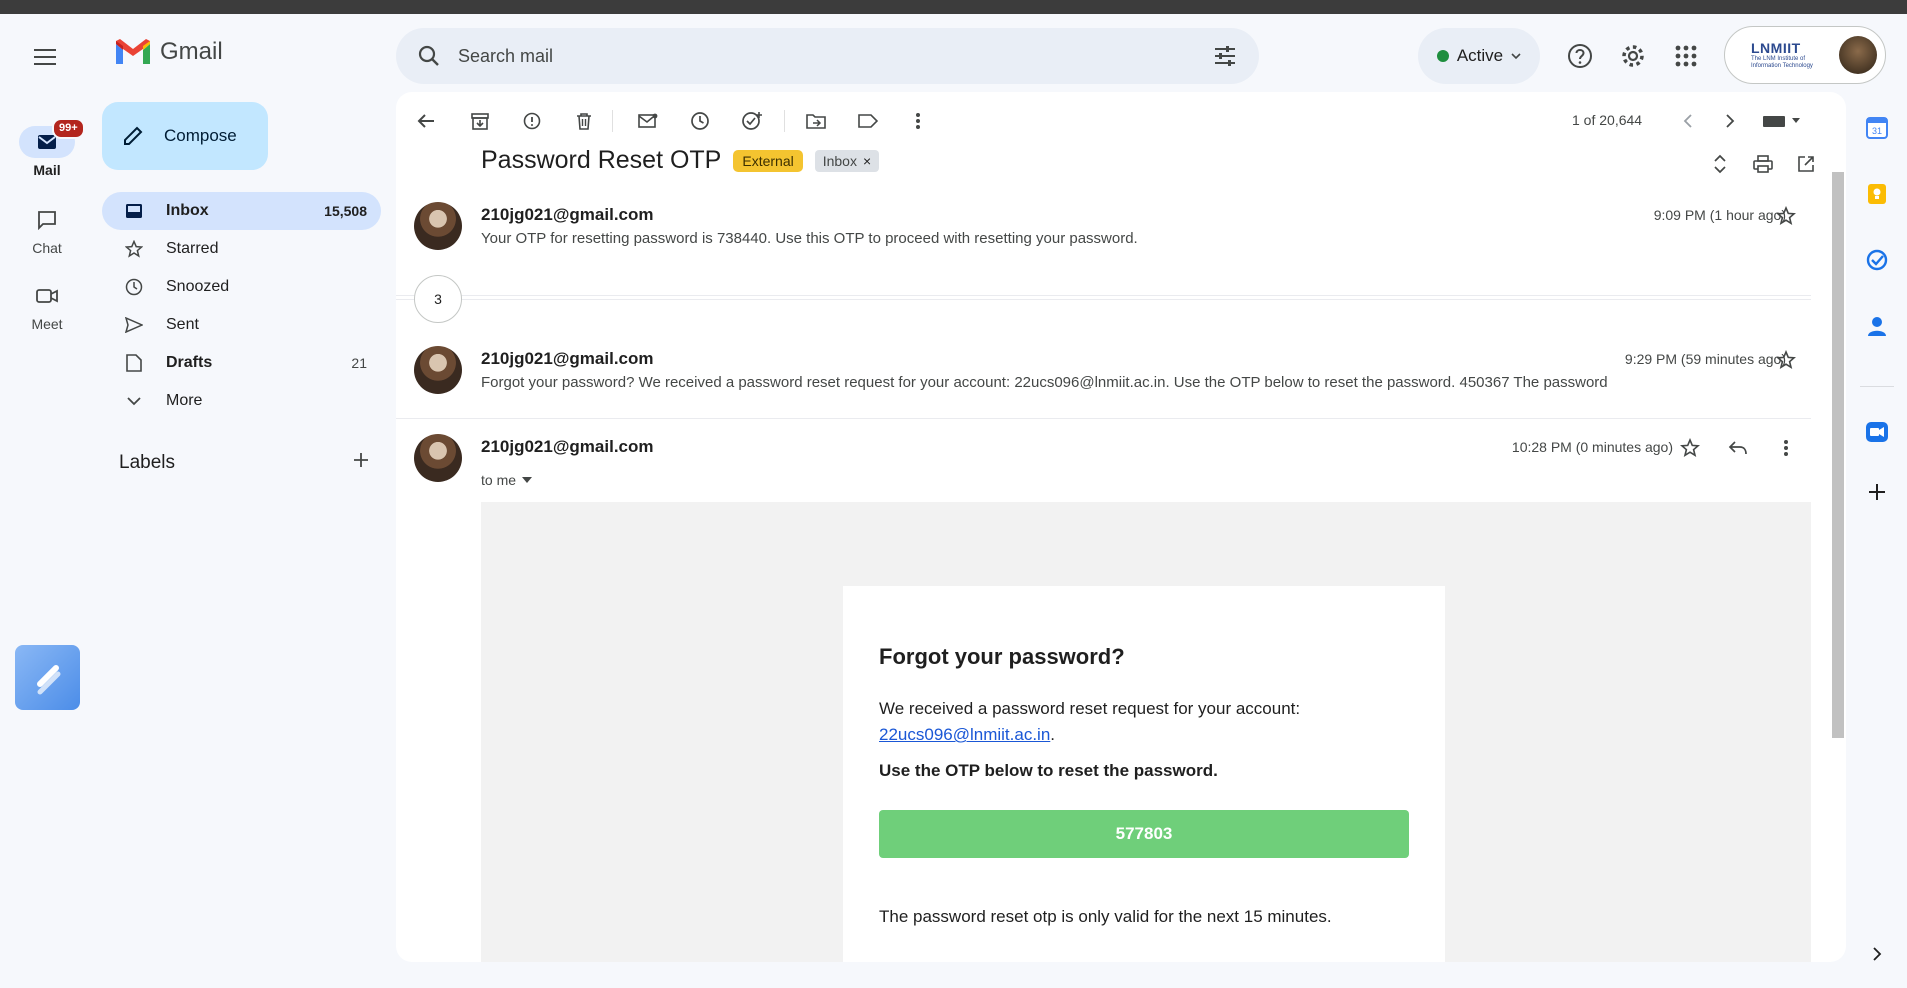  I want to click on settings-button, so click(1633, 56).